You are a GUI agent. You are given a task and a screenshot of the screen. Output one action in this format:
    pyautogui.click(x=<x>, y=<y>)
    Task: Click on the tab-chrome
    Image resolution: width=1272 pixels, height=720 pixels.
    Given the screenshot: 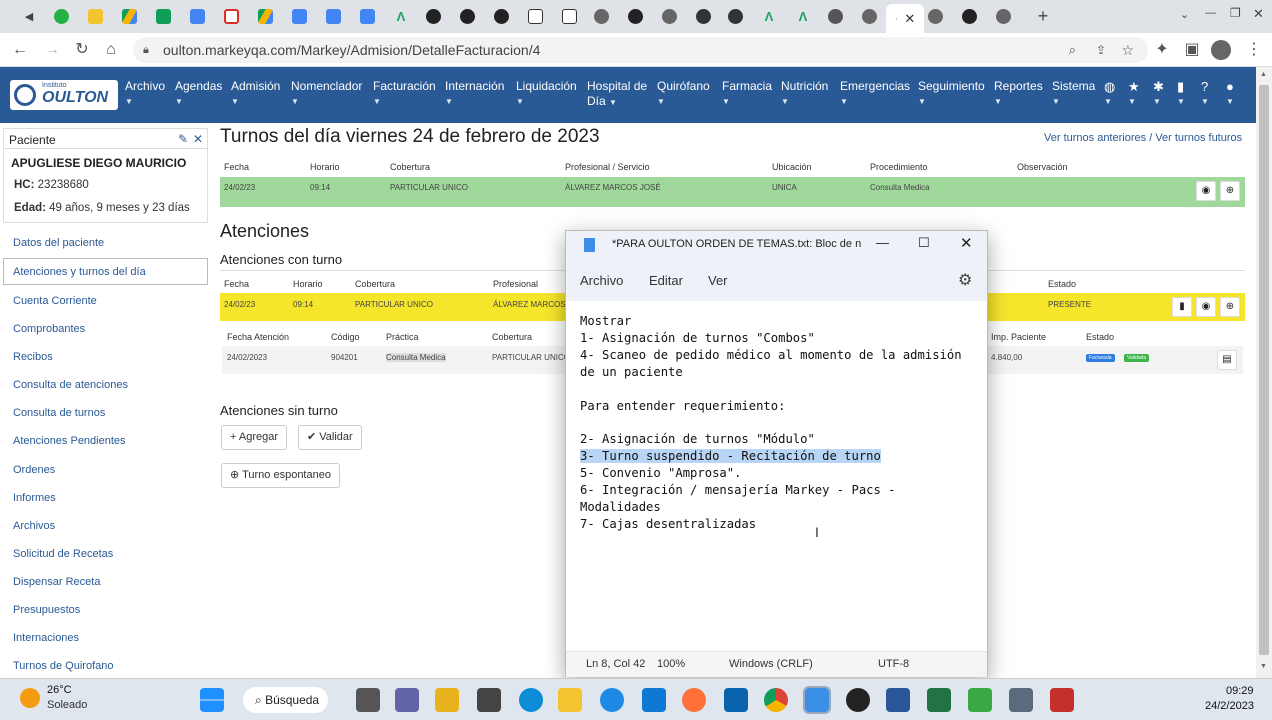 What is the action you would take?
    pyautogui.click(x=835, y=16)
    